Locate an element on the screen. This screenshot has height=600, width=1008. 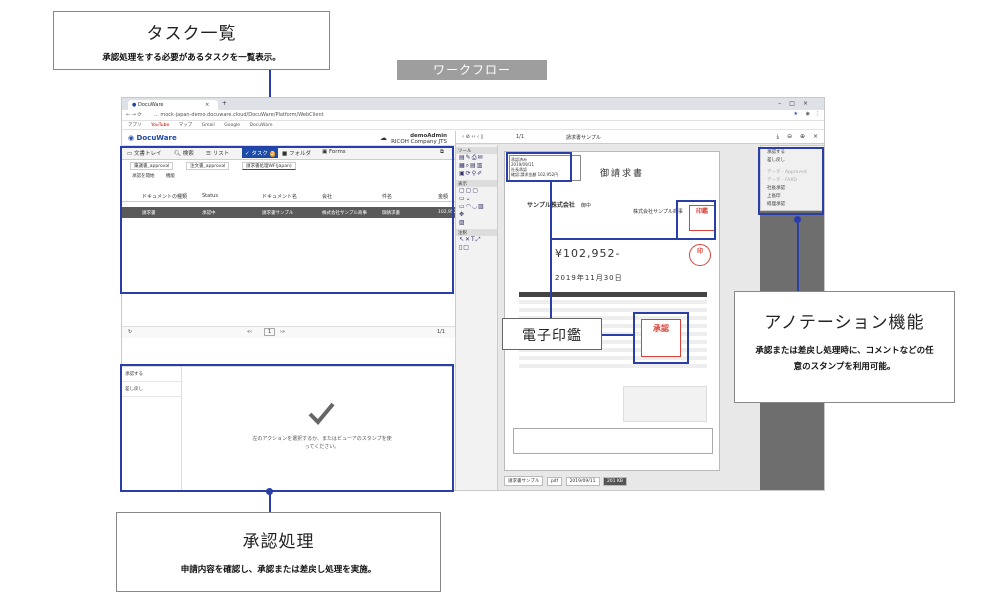
viewer-right-icons: ⤓ ⊖ ⊕ × is located at coordinates (799, 137).